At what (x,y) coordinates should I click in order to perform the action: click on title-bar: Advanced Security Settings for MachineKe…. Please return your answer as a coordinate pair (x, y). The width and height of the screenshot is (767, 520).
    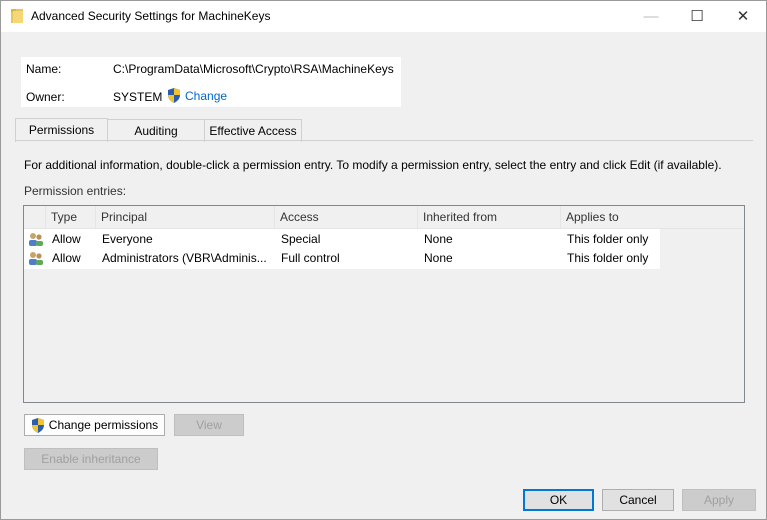
    Looking at the image, I should click on (383, 16).